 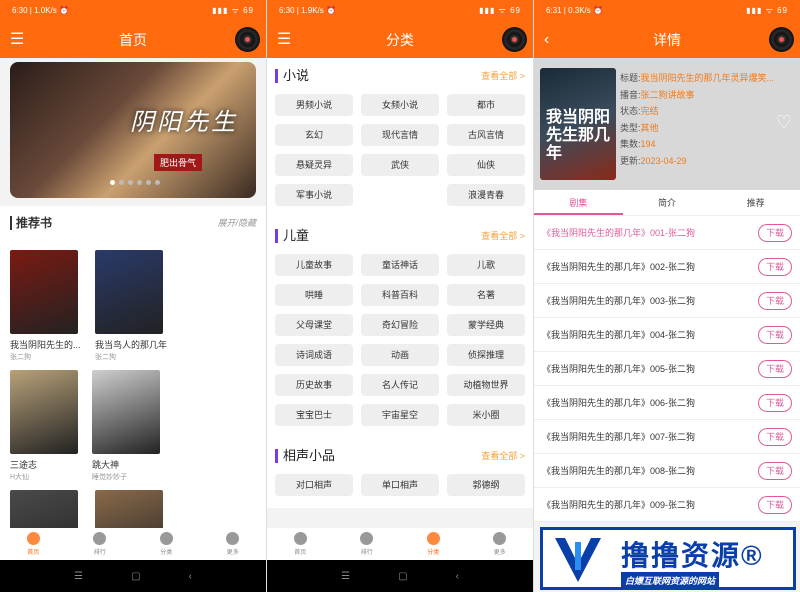 I want to click on category-chip: 对口相声, so click(x=314, y=485).